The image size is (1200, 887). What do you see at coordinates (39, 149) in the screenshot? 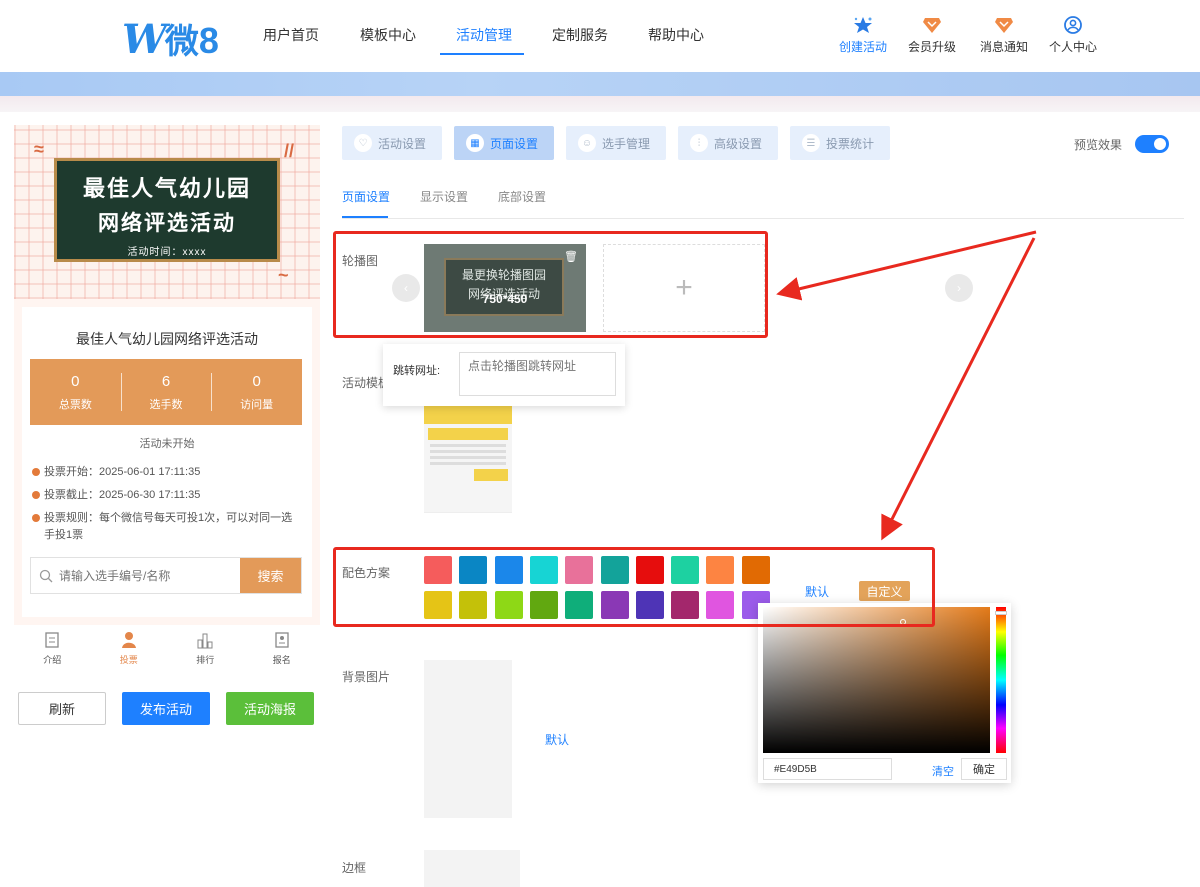
I see `decoration-squiggle-icon: ≈` at bounding box center [39, 149].